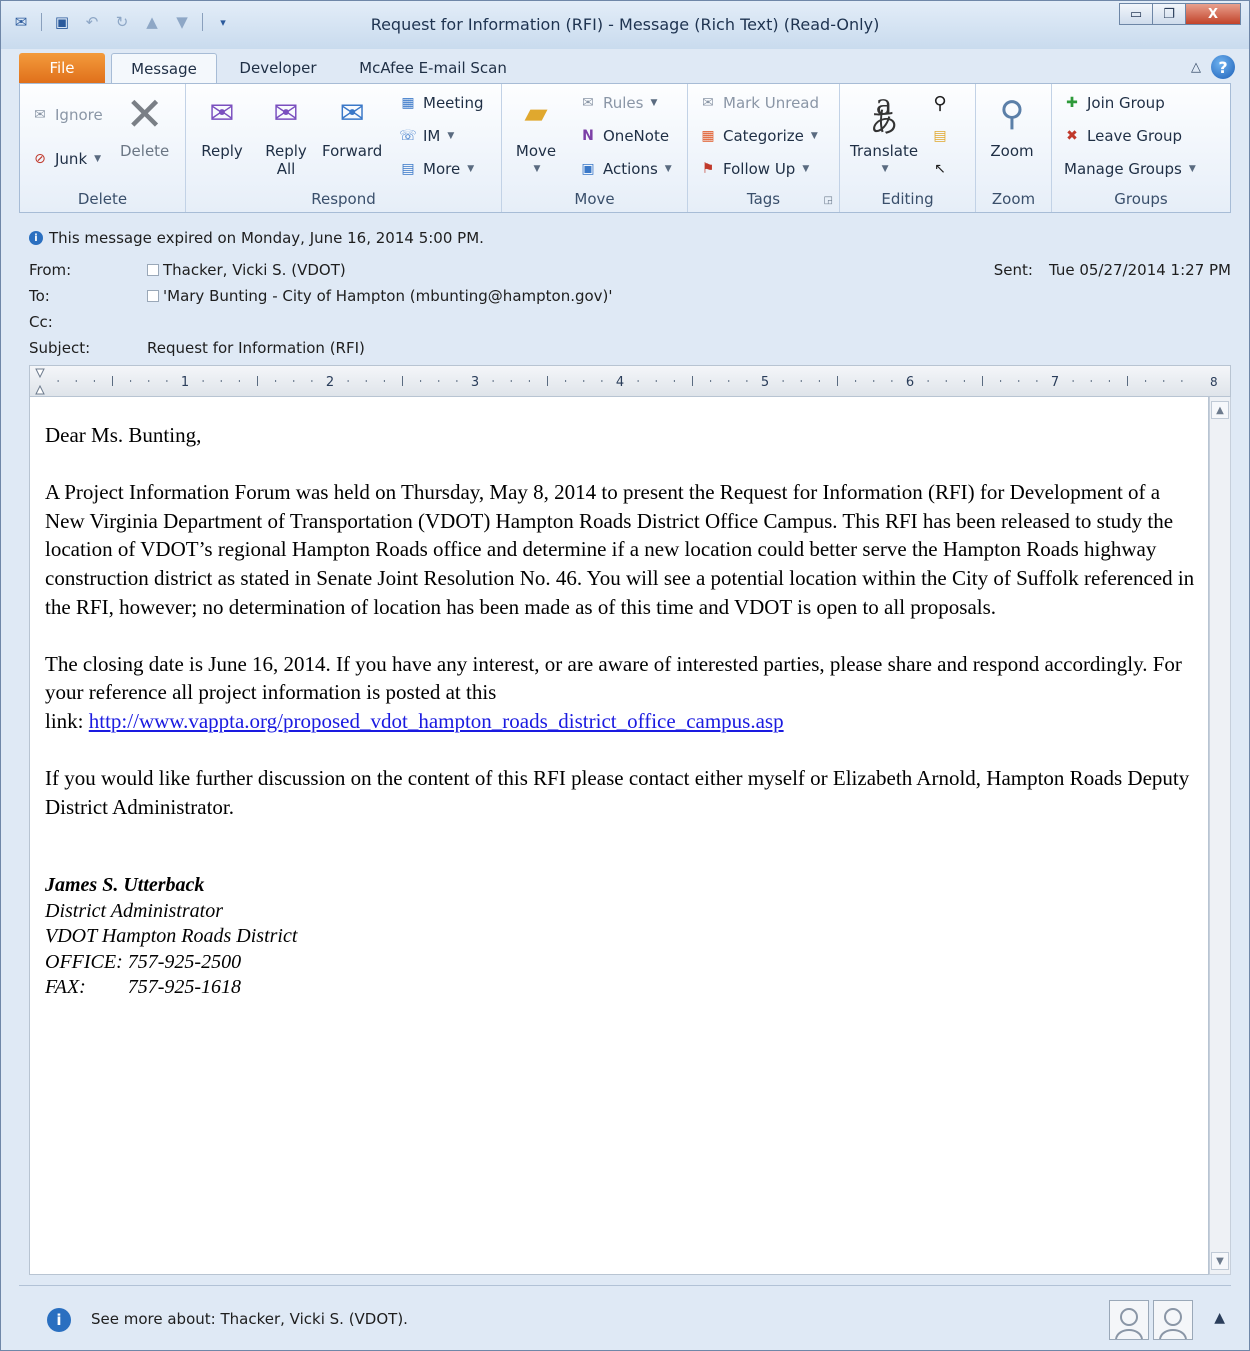 The height and width of the screenshot is (1351, 1250). I want to click on delete-button: ✕ Delete, so click(145, 123).